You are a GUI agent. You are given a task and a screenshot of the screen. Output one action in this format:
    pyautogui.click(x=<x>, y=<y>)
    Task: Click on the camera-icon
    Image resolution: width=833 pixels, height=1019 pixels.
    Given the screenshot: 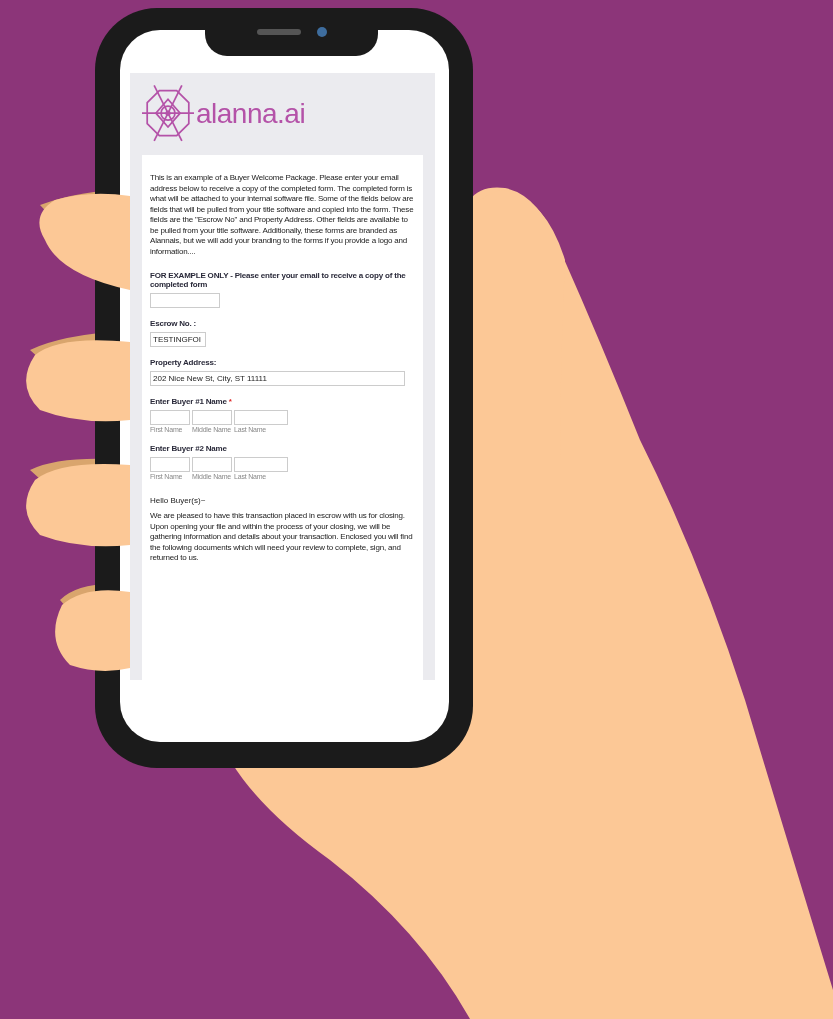 What is the action you would take?
    pyautogui.click(x=321, y=32)
    